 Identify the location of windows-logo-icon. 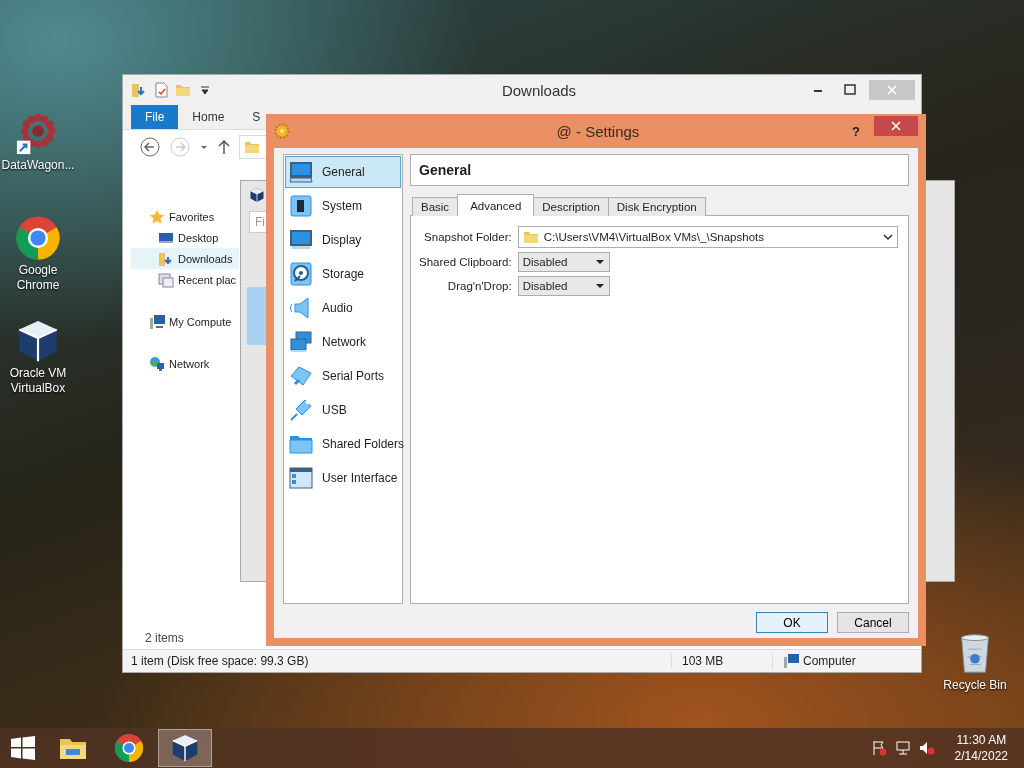
(23, 748).